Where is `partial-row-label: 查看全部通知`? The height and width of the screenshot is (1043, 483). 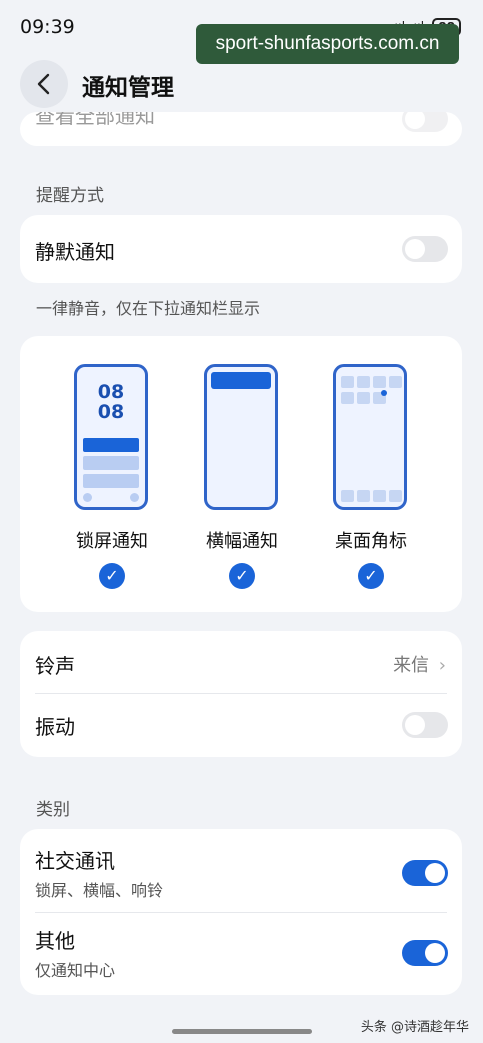 partial-row-label: 查看全部通知 is located at coordinates (95, 120).